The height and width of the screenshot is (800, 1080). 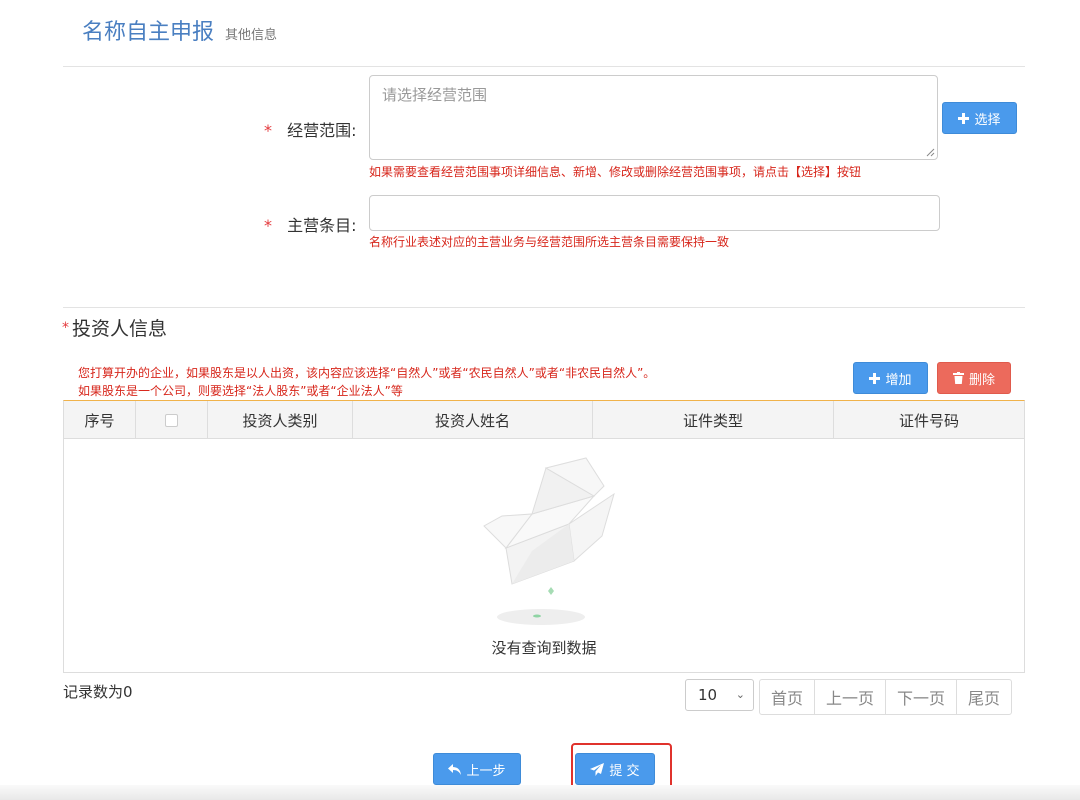 What do you see at coordinates (851, 697) in the screenshot?
I see `prev-page-button: 上一页` at bounding box center [851, 697].